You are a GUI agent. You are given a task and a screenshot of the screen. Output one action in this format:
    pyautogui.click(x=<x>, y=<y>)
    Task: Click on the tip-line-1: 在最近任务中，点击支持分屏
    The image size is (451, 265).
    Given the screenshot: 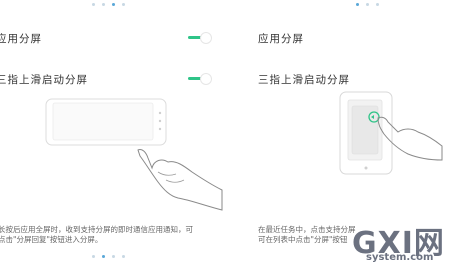 What is the action you would take?
    pyautogui.click(x=307, y=229)
    